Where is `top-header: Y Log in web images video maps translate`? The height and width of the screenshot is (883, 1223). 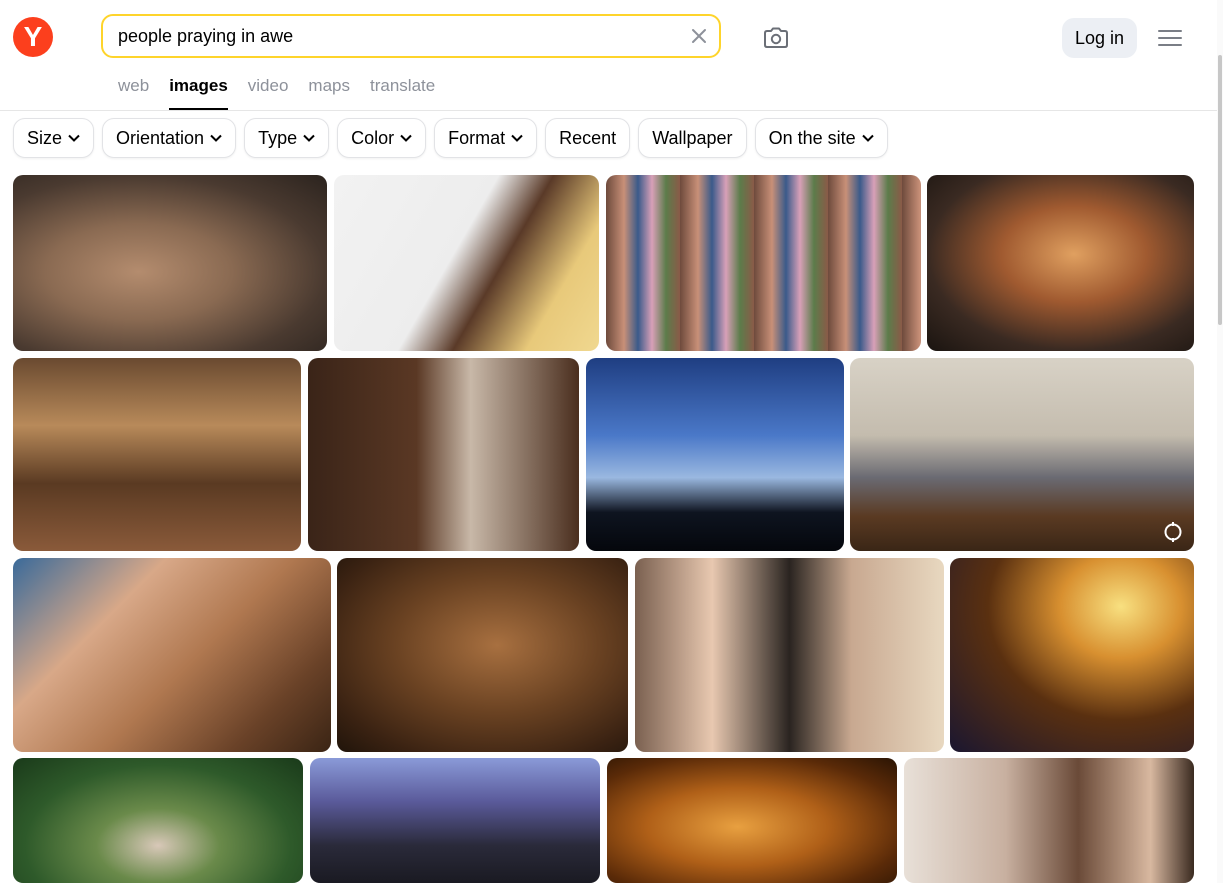
top-header: Y Log in web images video maps translate is located at coordinates (608, 55).